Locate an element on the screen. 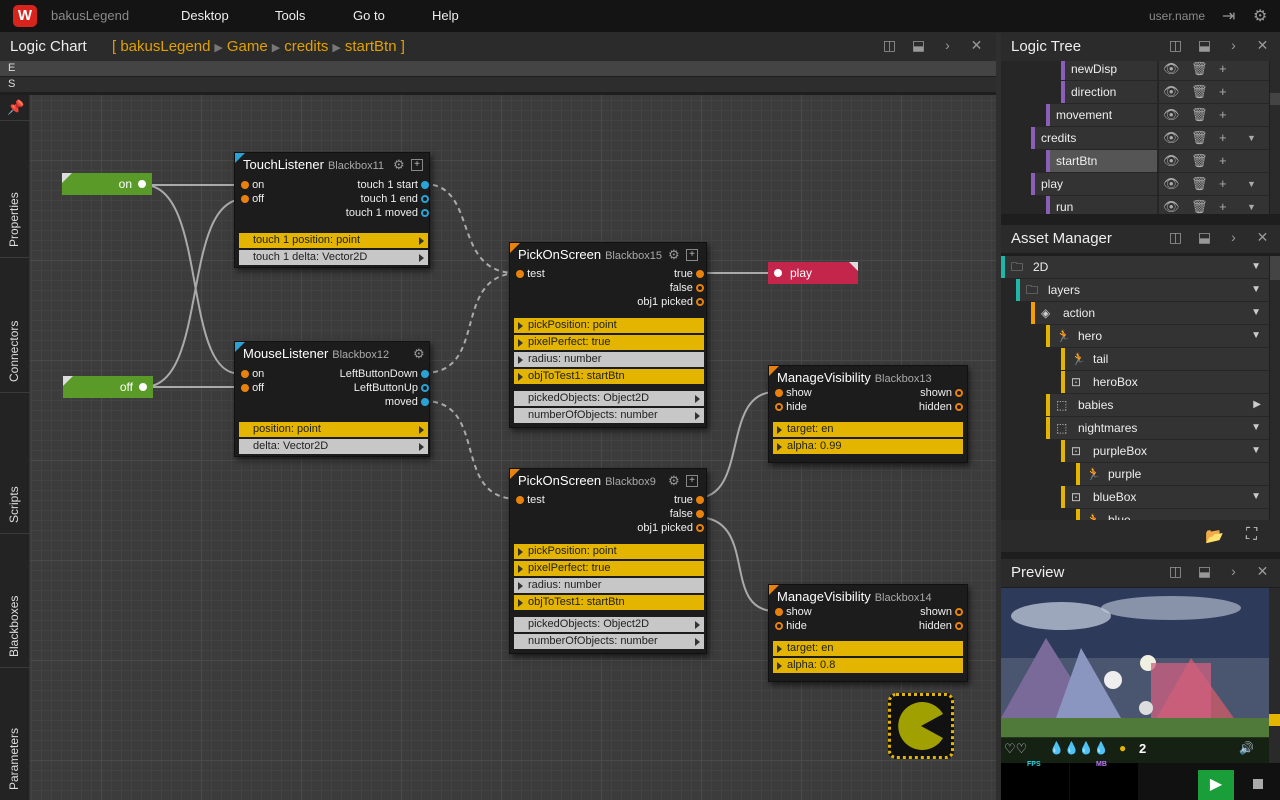 Image resolution: width=1280 pixels, height=800 pixels. port-moved: moved is located at coordinates (407, 402).